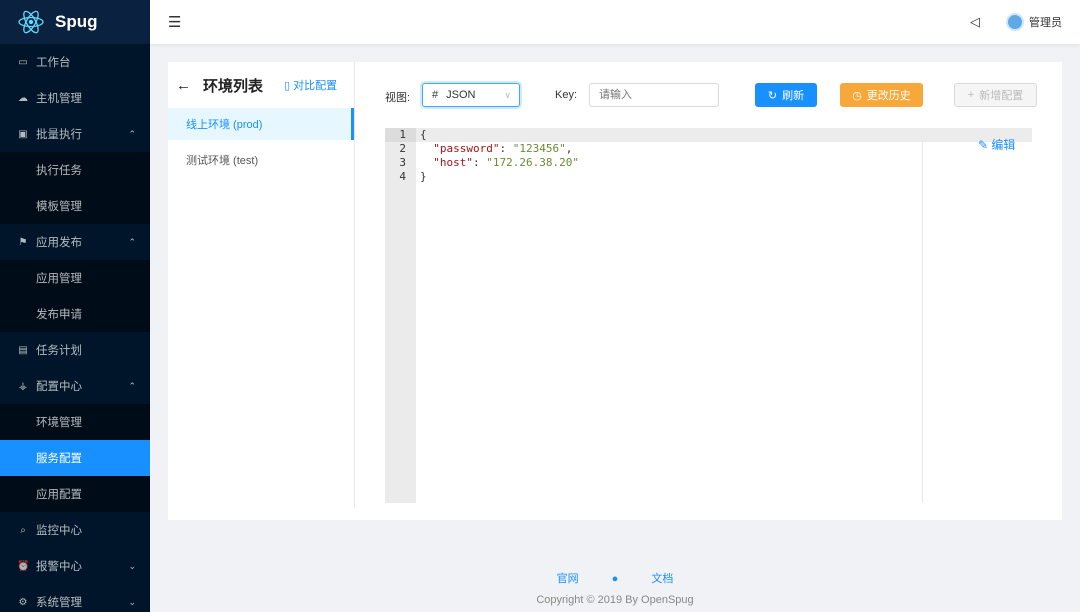 The width and height of the screenshot is (1080, 612). What do you see at coordinates (23, 62) in the screenshot?
I see `monitor-icon: ▭` at bounding box center [23, 62].